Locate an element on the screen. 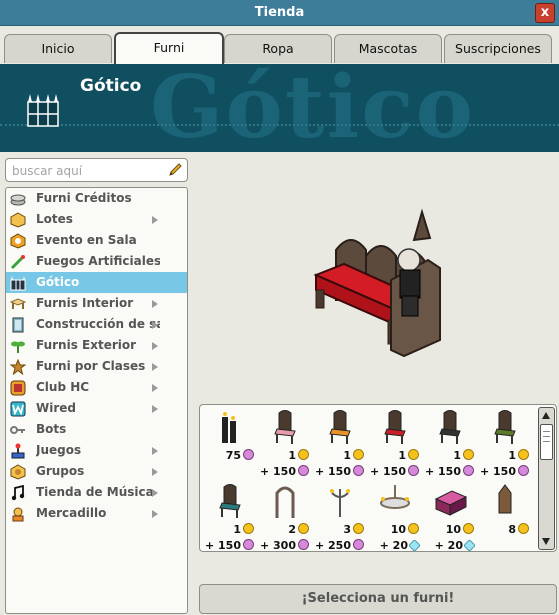 Image resolution: width=559 pixels, height=615 pixels. banner-divider is located at coordinates (279, 126).